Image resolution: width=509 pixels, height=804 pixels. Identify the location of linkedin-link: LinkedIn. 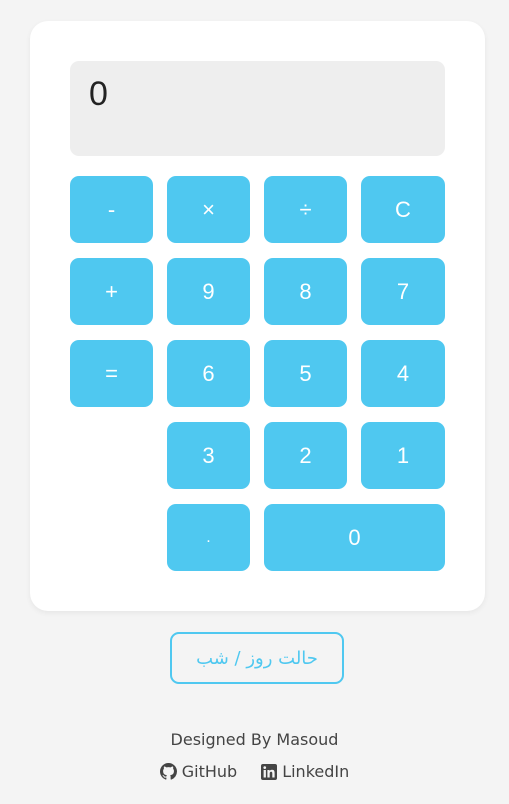
(305, 771).